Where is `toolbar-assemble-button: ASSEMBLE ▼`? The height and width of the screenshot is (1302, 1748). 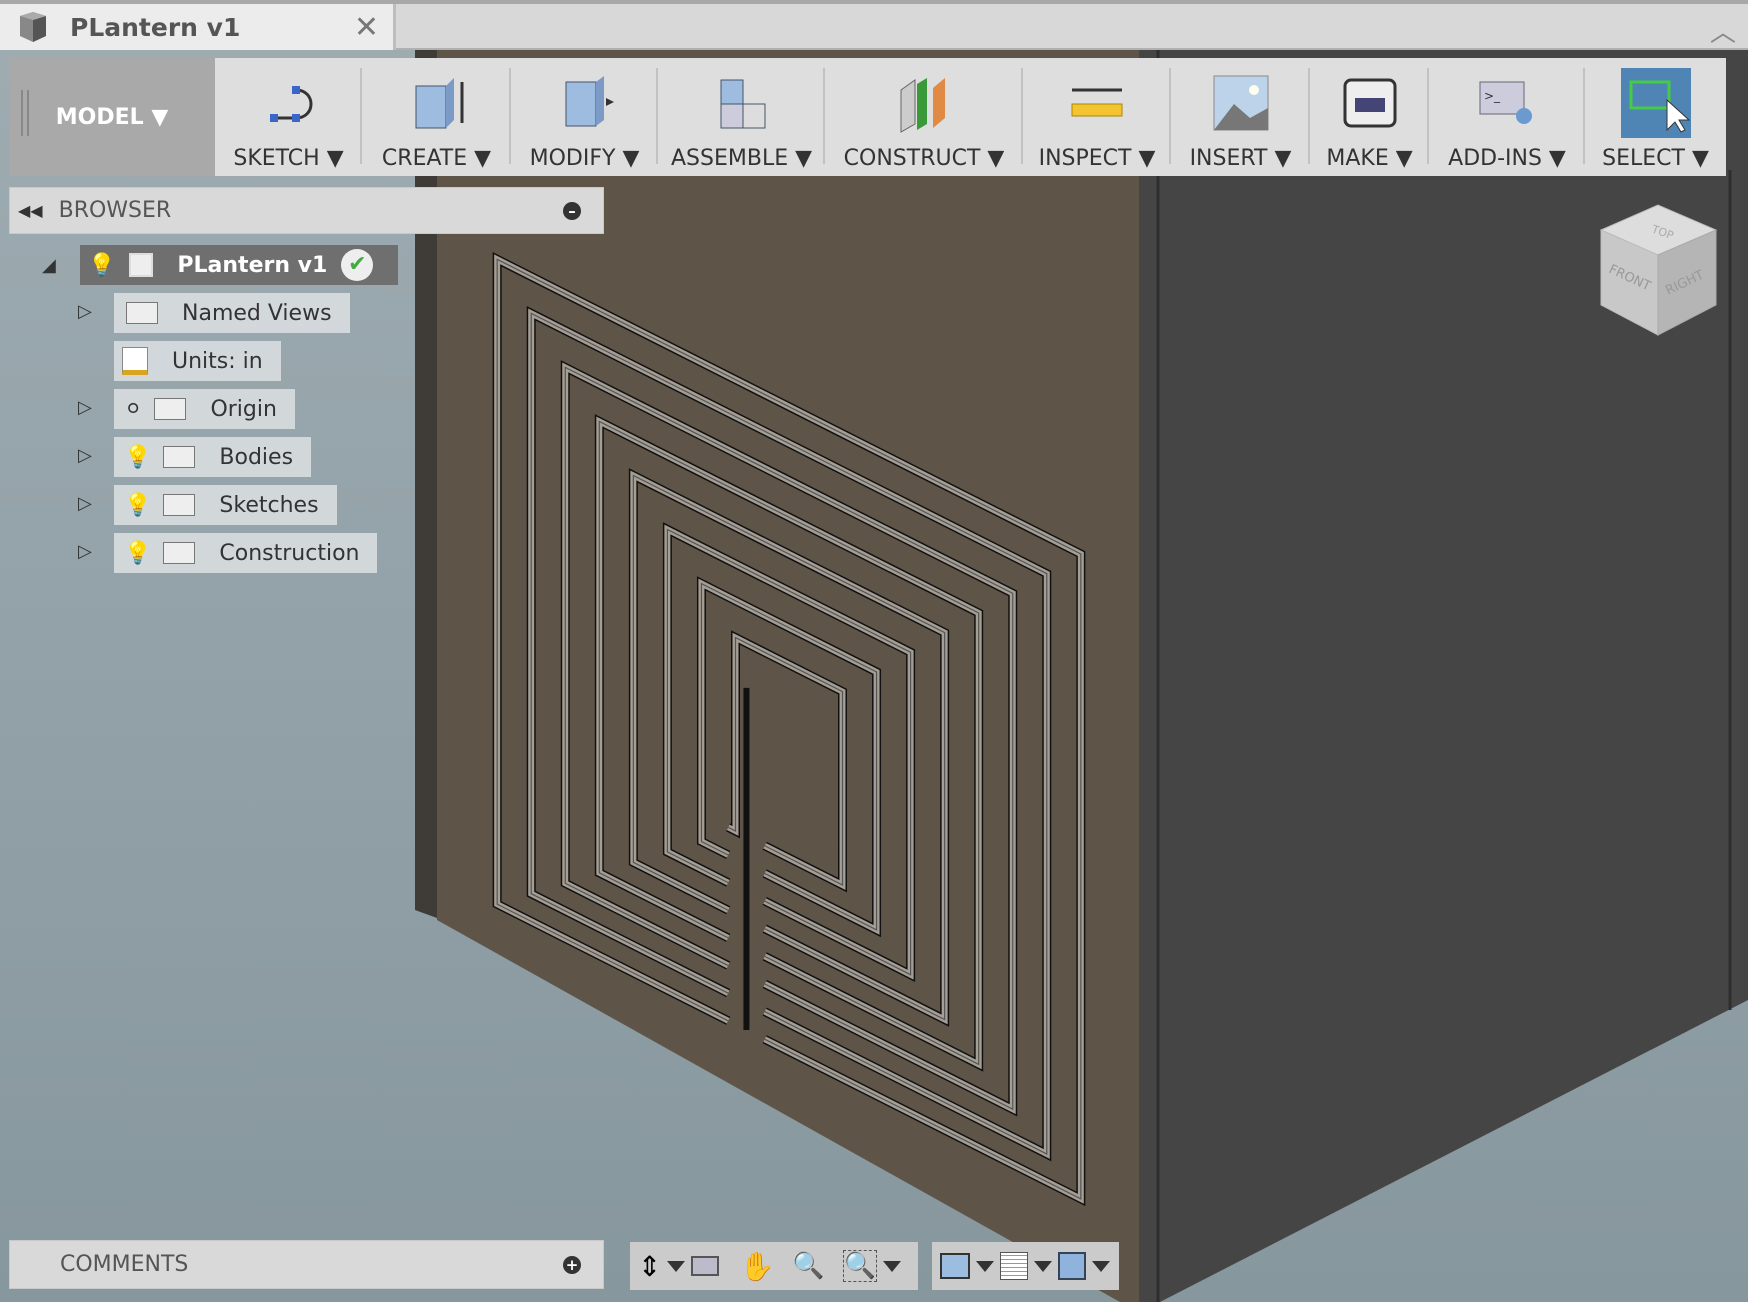 toolbar-assemble-button: ASSEMBLE ▼ is located at coordinates (741, 117).